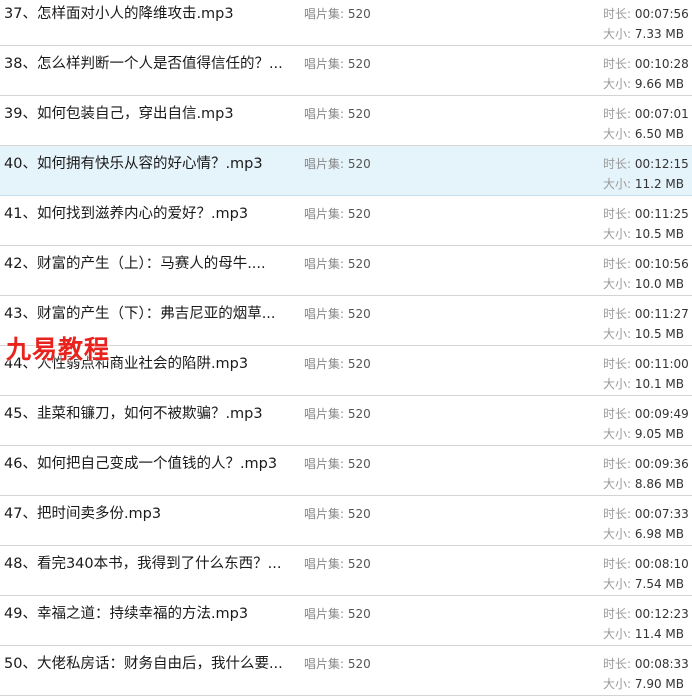  Describe the element at coordinates (83, 514) in the screenshot. I see `file-name: 47、把时间卖多份.mp3` at that location.